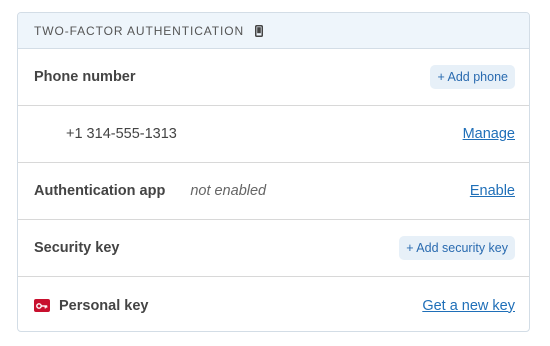  I want to click on personal-key-label: Personal key, so click(104, 305).